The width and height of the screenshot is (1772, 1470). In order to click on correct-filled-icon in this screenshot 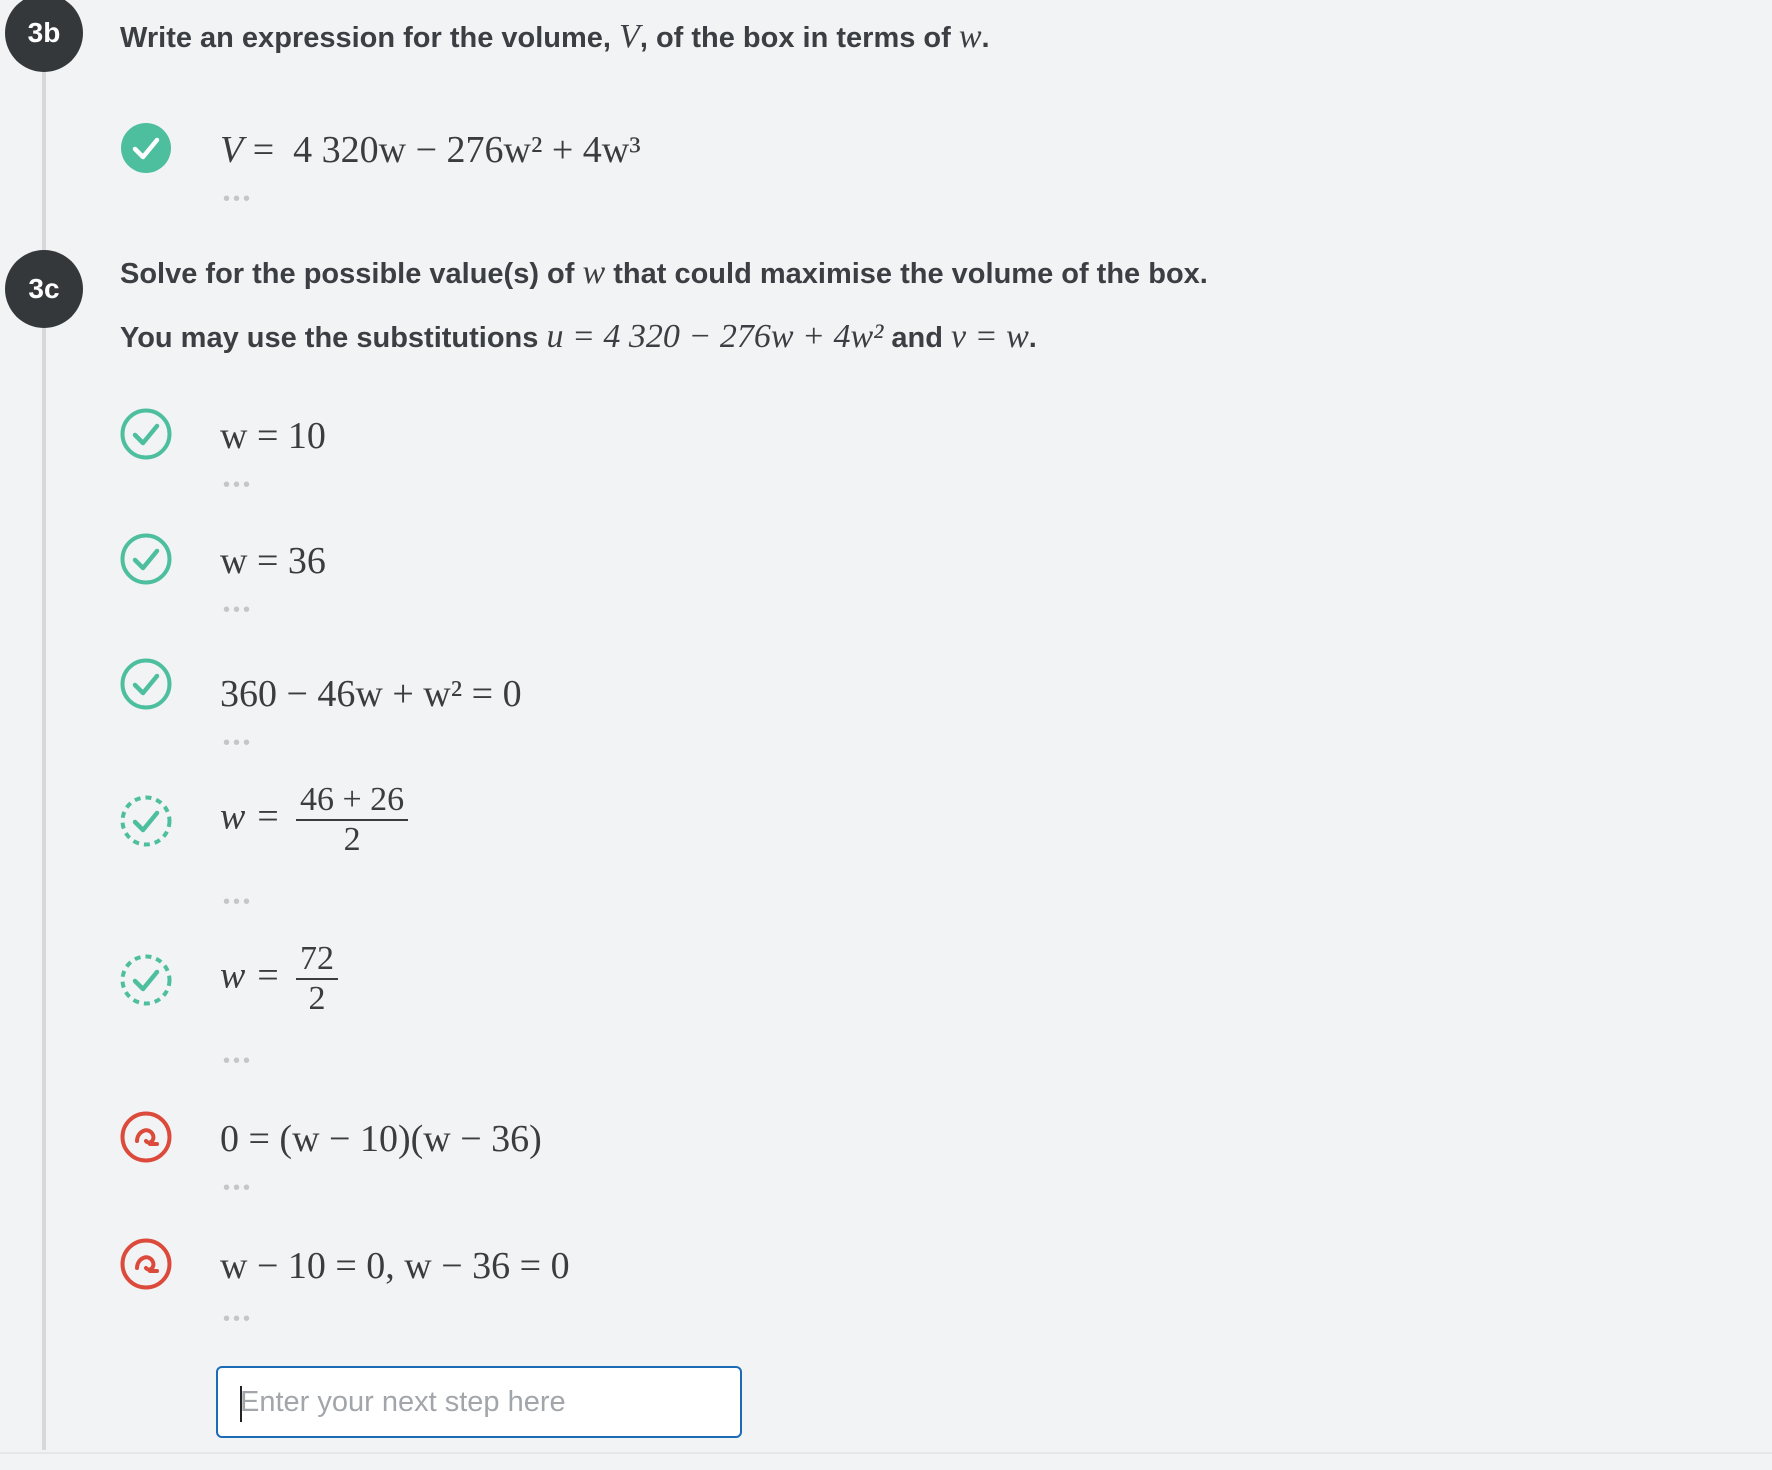, I will do `click(146, 148)`.